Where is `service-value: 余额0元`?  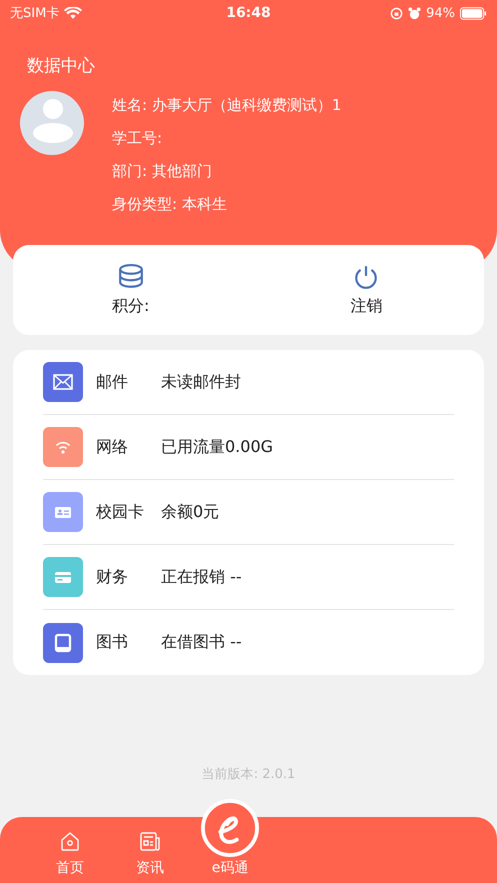 service-value: 余额0元 is located at coordinates (190, 512).